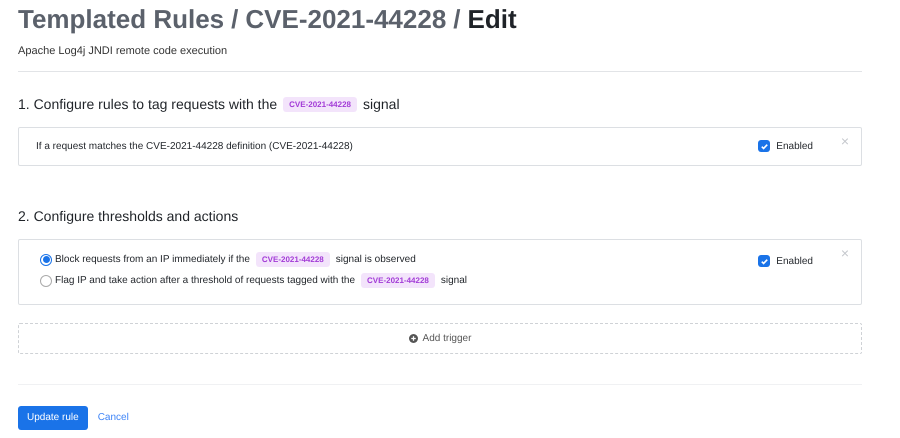 This screenshot has height=438, width=900. Describe the element at coordinates (195, 147) in the screenshot. I see `rule-text: If a request matches the CVE-2021-44228 definition (CVE-2021-44228)` at that location.